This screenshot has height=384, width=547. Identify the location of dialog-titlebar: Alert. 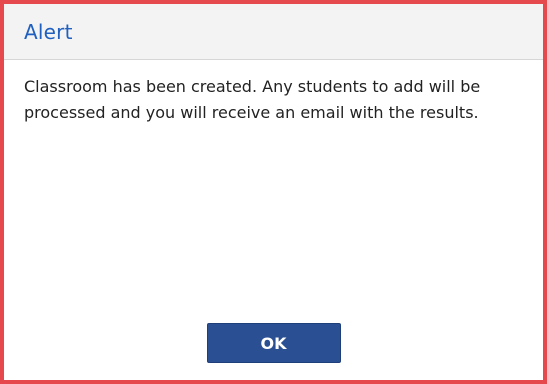
(273, 32).